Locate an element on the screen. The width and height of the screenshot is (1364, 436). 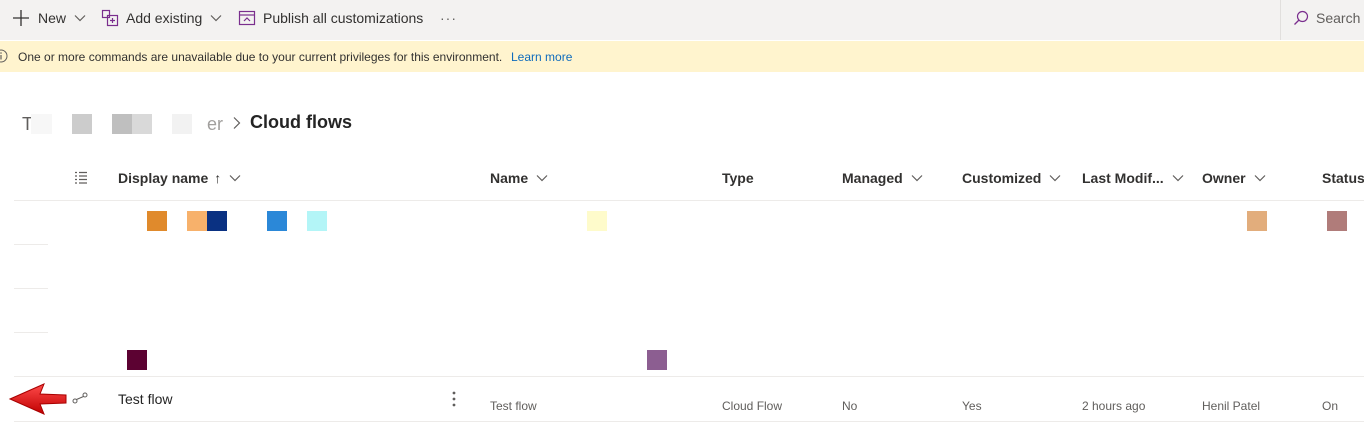
add-existing-icon is located at coordinates (110, 18).